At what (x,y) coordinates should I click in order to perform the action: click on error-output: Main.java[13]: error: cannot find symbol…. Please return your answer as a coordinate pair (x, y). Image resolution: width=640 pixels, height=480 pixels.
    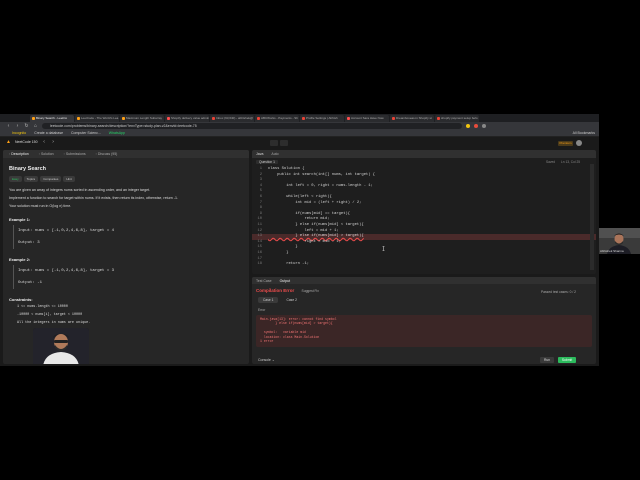
    Looking at the image, I should click on (424, 331).